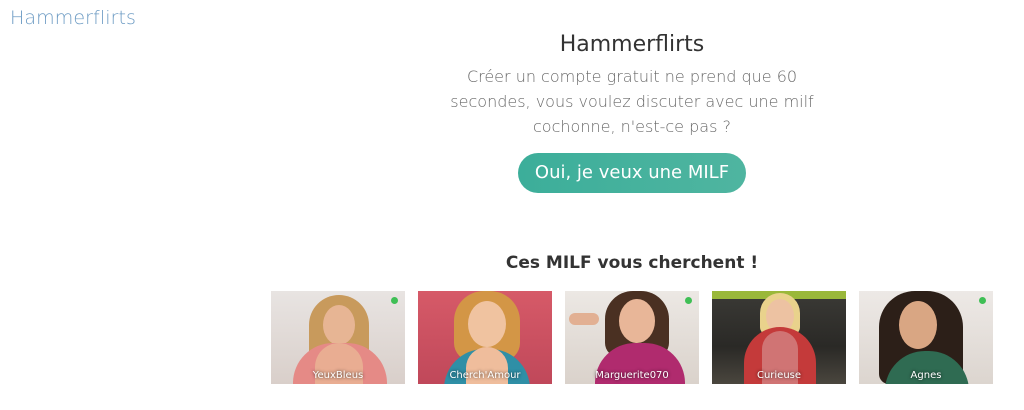 The width and height of the screenshot is (1024, 410). Describe the element at coordinates (485, 375) in the screenshot. I see `profile-name: Cherch'Amour` at that location.